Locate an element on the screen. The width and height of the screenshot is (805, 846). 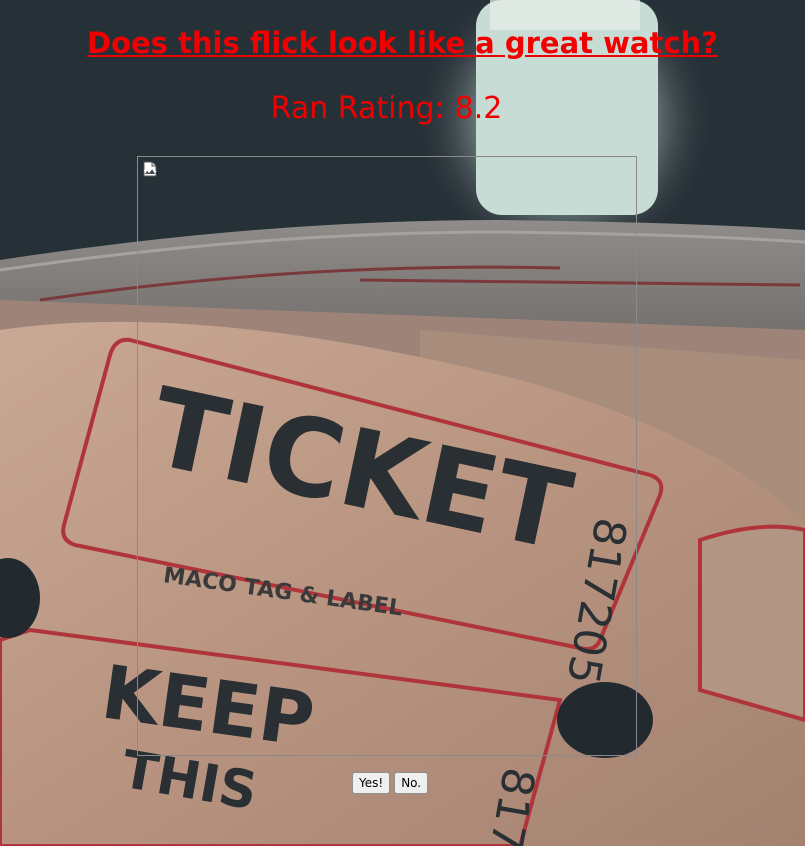
no-button: No. is located at coordinates (411, 783).